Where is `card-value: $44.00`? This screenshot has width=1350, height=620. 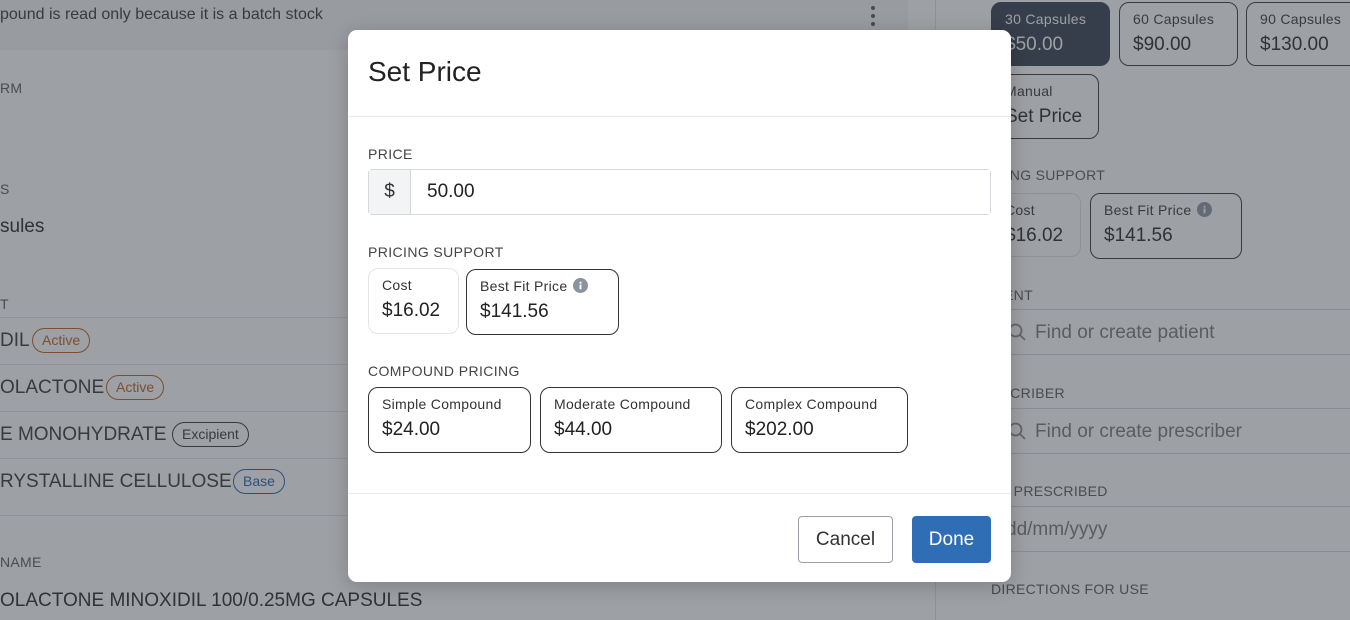
card-value: $44.00 is located at coordinates (583, 429).